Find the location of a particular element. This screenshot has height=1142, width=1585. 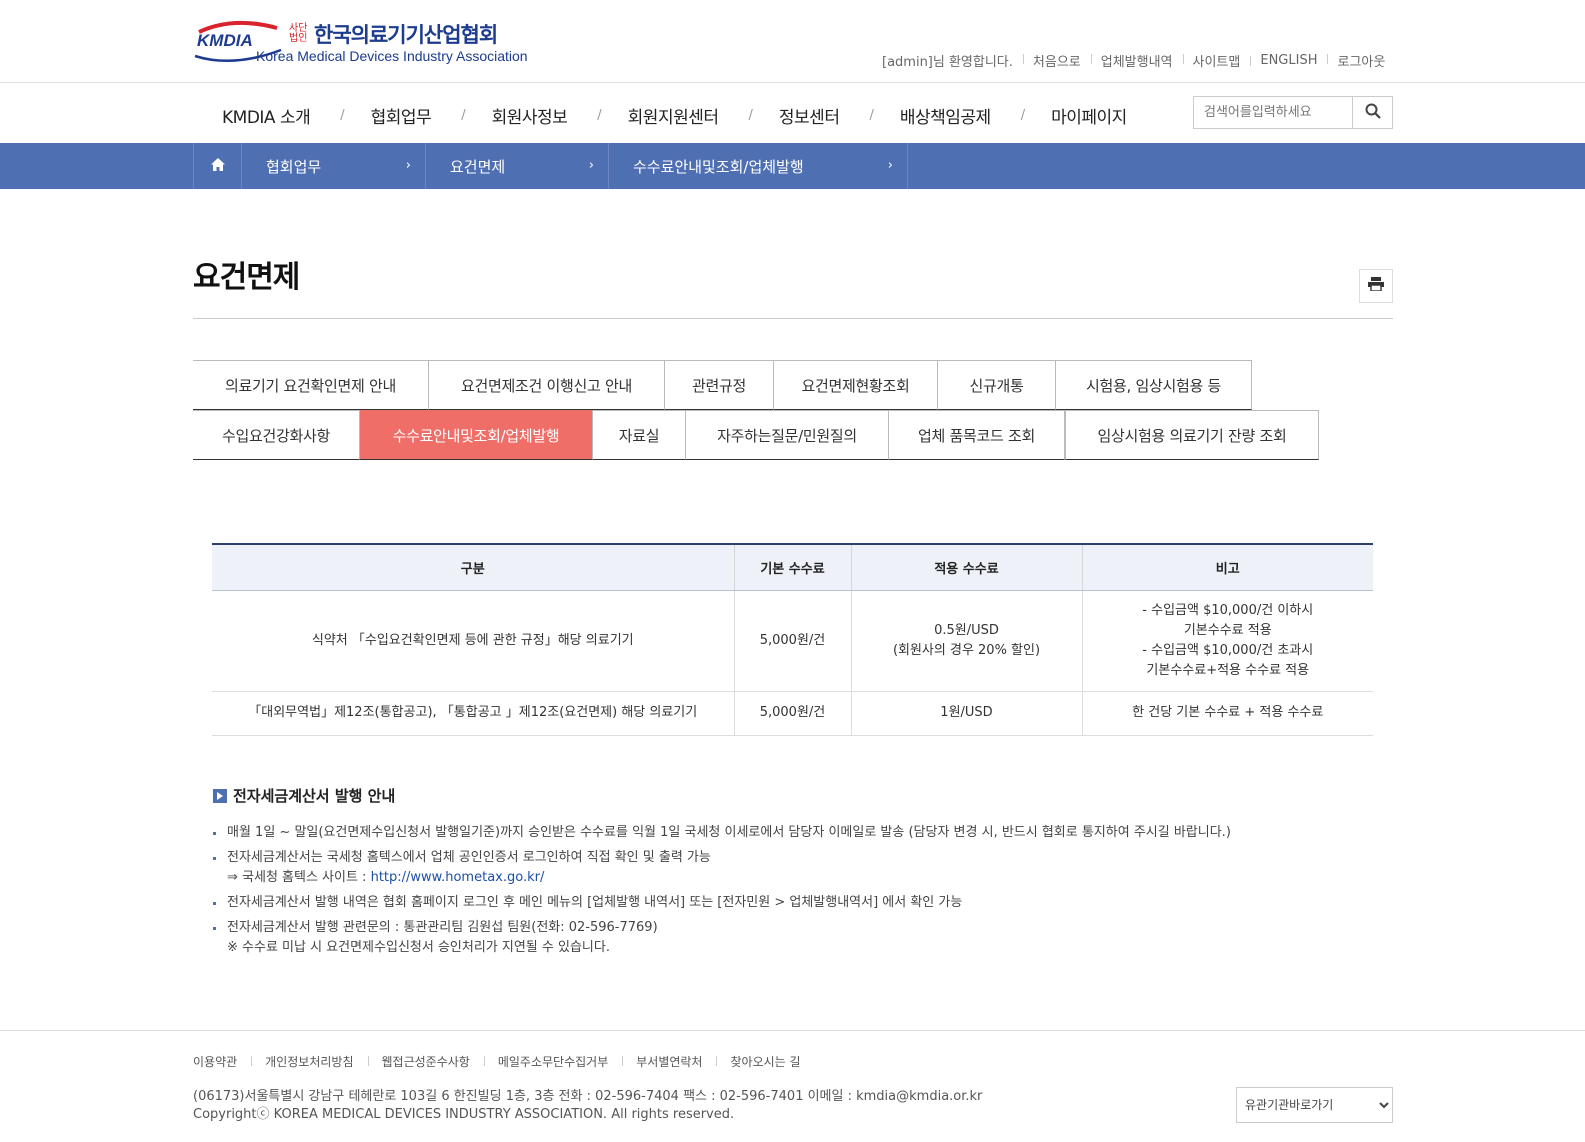

util-link-home: 처음으로 is located at coordinates (1056, 60).